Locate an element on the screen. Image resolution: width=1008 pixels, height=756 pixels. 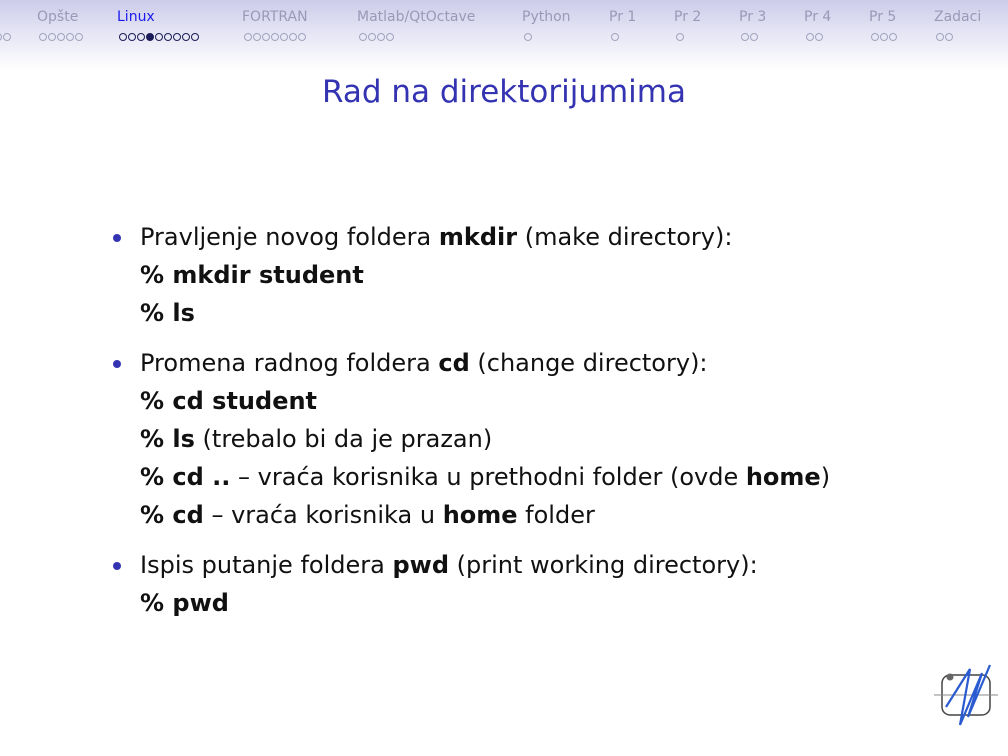
previous-section-dots is located at coordinates (5, 37).